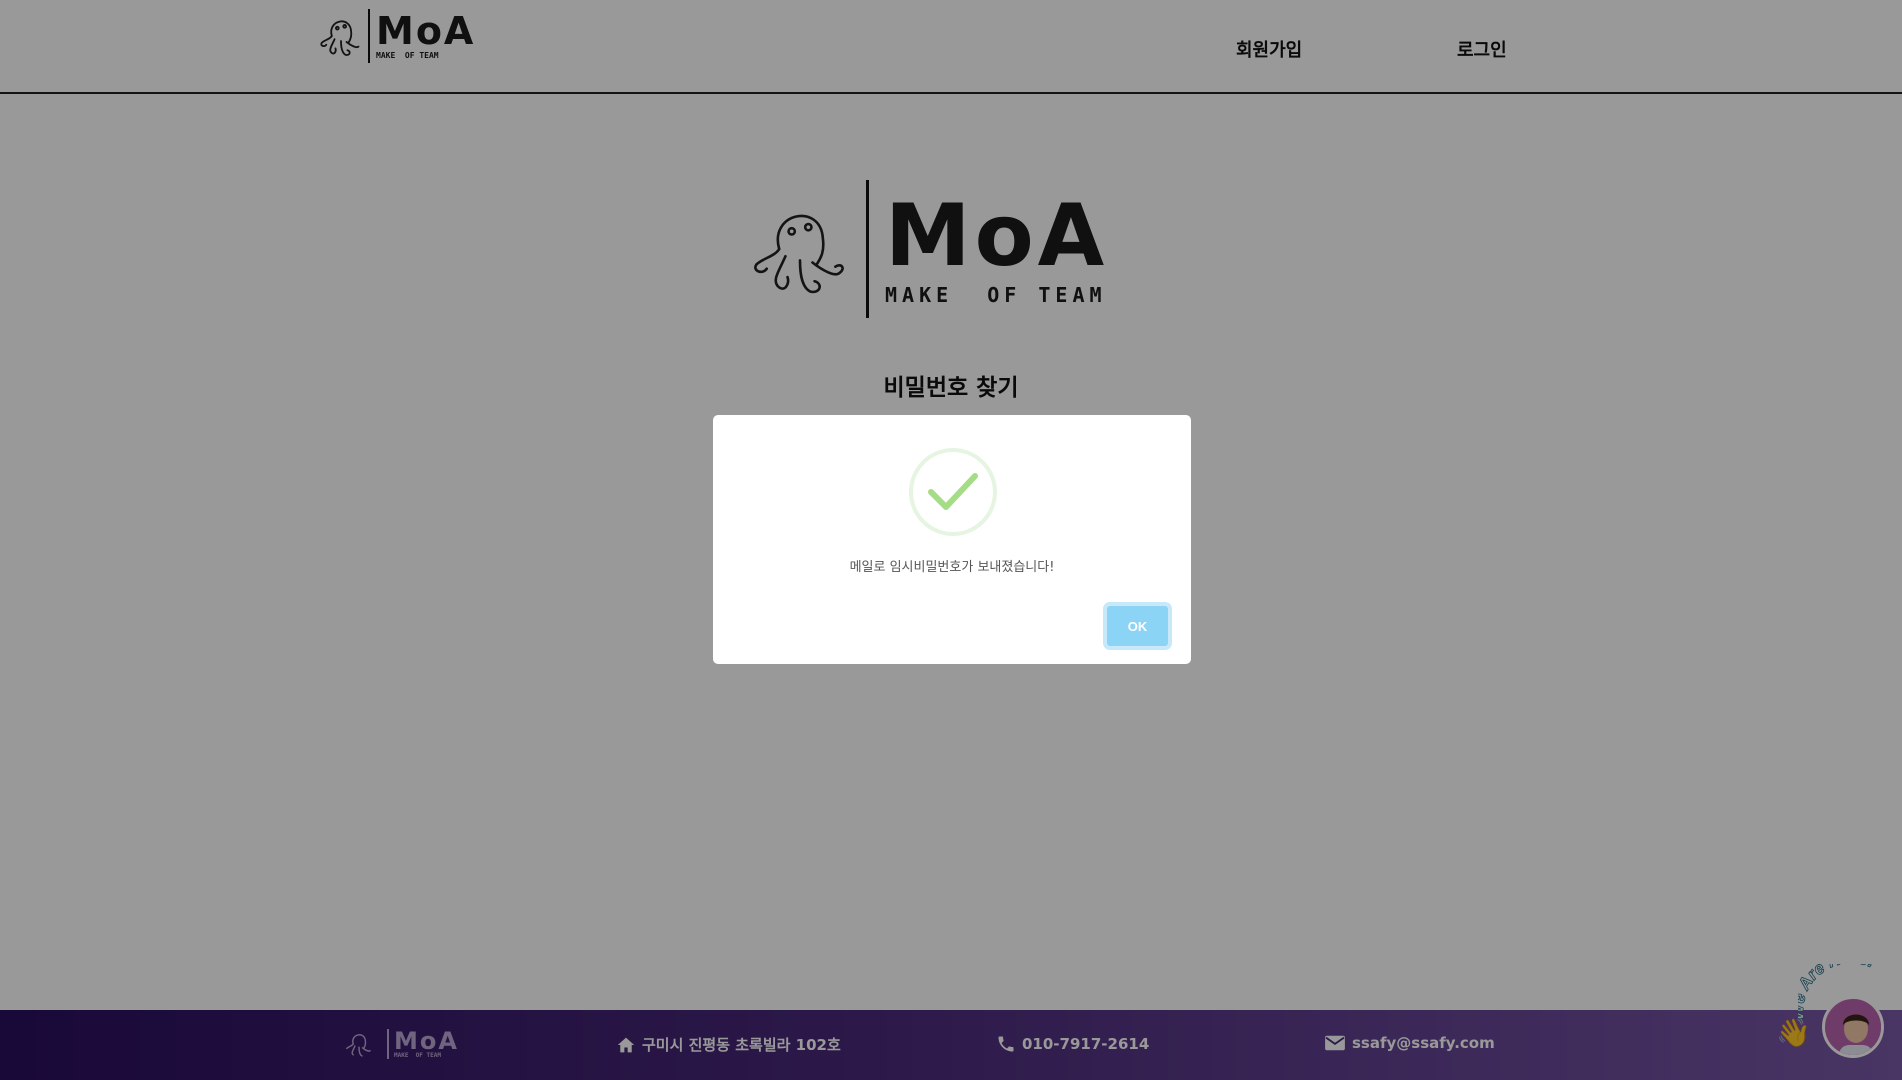 Image resolution: width=1902 pixels, height=1080 pixels. What do you see at coordinates (952, 567) in the screenshot?
I see `dialog-message: 메일로 임시비밀번호가 보내졌습니다!` at bounding box center [952, 567].